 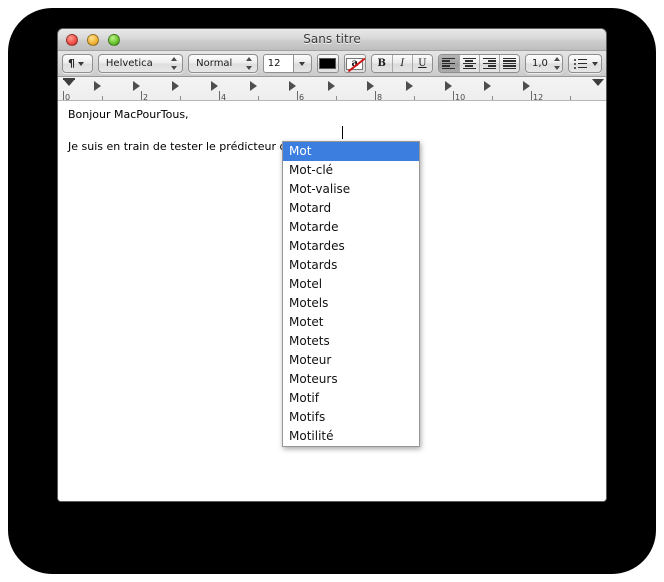 I want to click on paragraph-style-popup: ¶, so click(x=77, y=63).